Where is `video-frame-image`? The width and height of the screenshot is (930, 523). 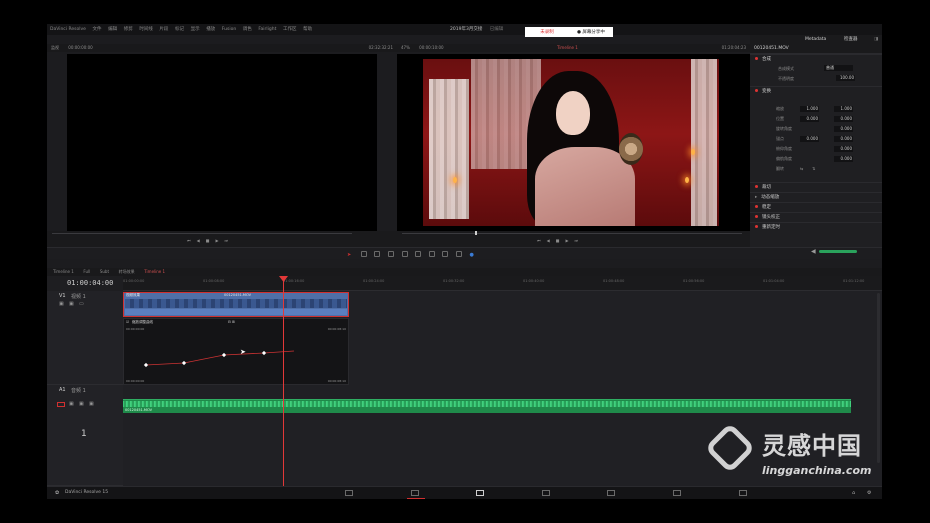 video-frame-image is located at coordinates (571, 142).